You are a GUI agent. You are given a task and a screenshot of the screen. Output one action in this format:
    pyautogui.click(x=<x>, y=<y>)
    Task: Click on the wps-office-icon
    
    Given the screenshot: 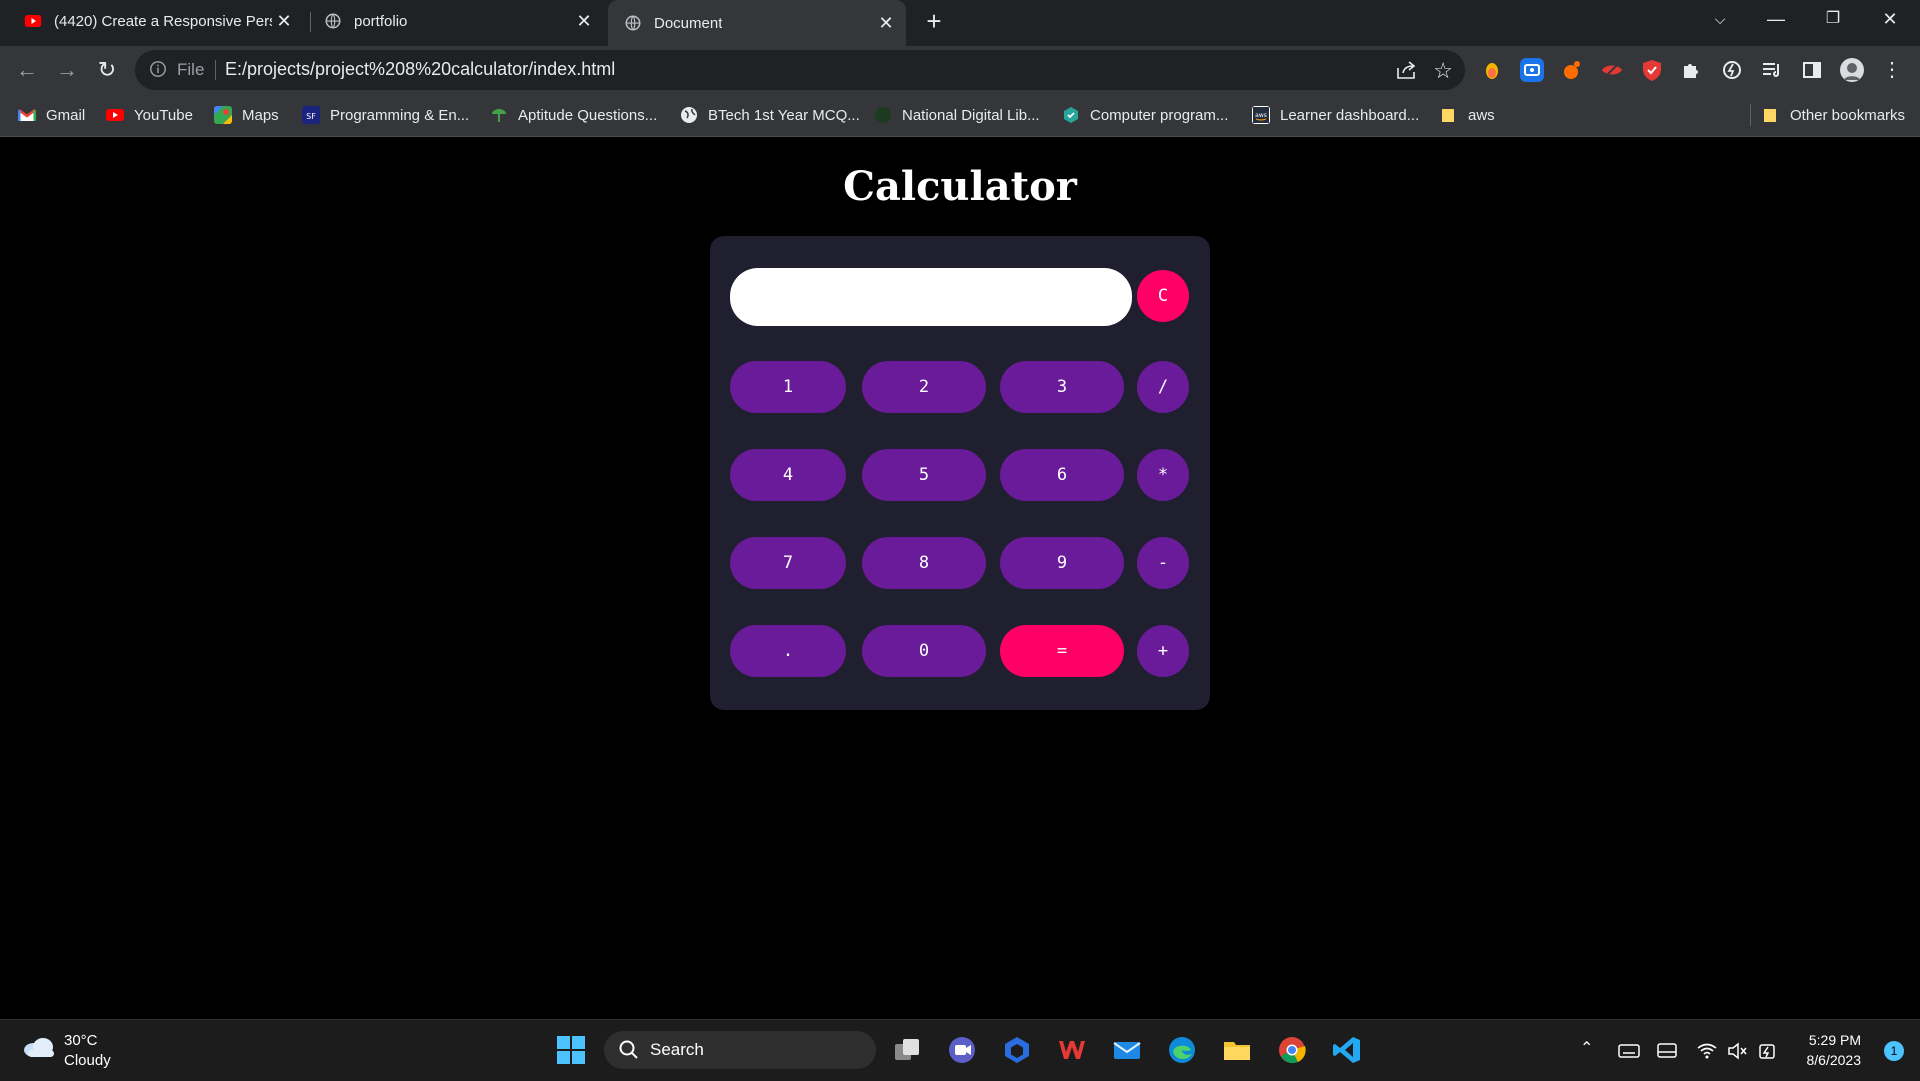 What is the action you would take?
    pyautogui.click(x=1072, y=1050)
    